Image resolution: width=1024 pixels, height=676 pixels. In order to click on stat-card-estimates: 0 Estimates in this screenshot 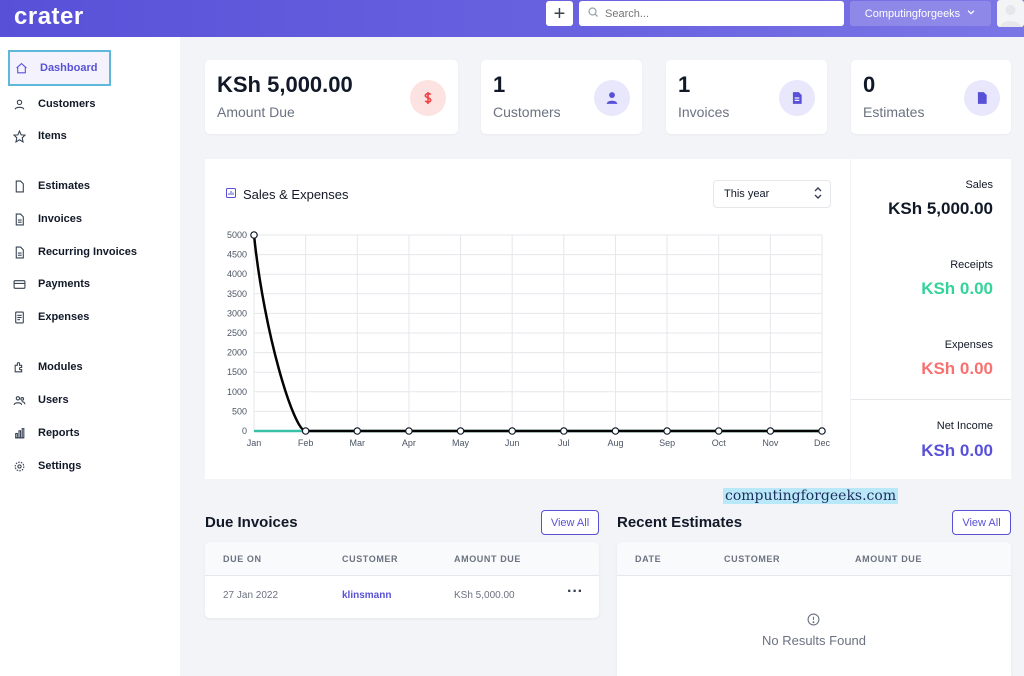, I will do `click(931, 97)`.